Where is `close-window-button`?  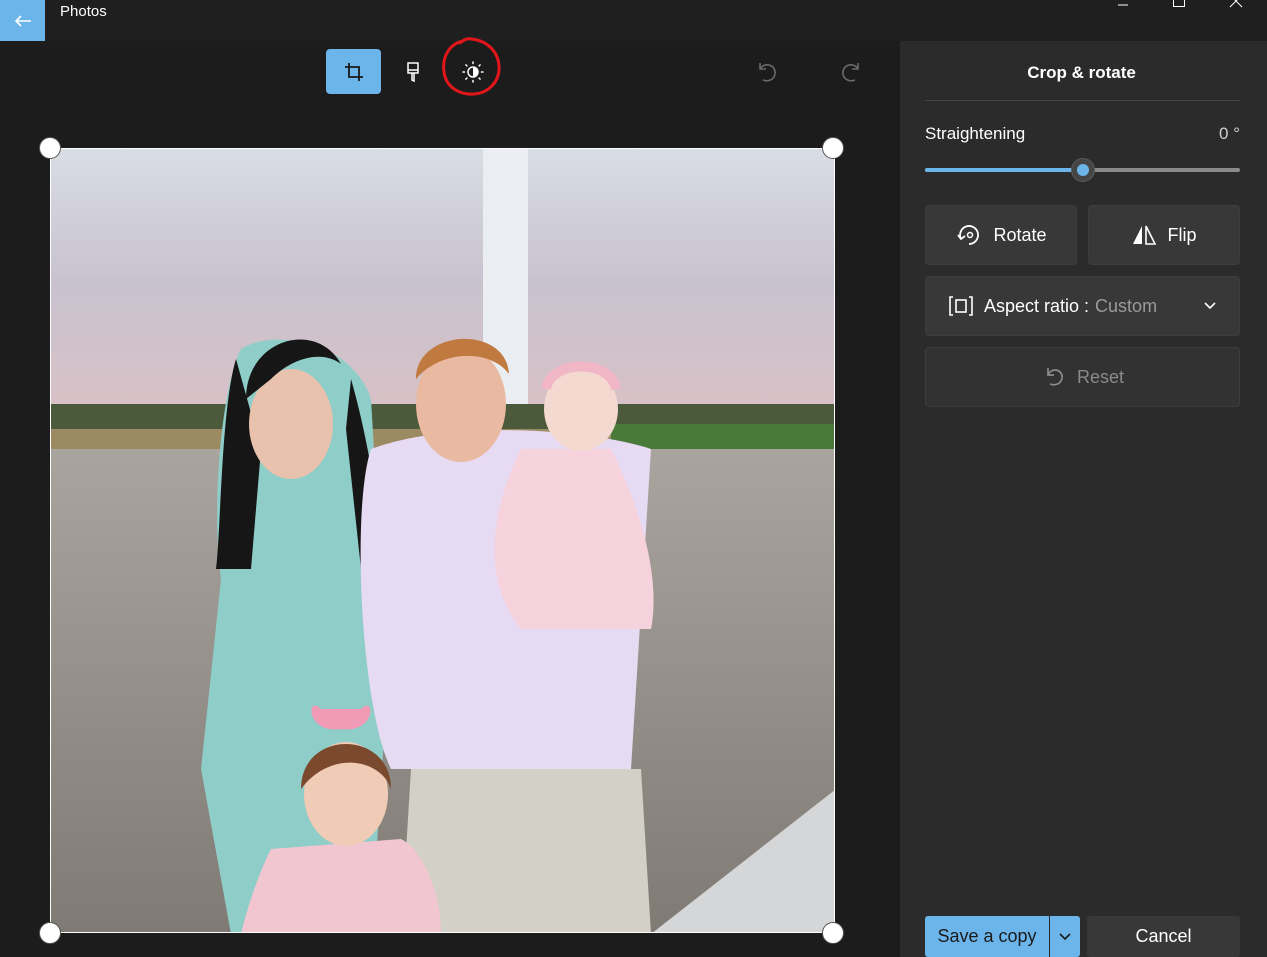 close-window-button is located at coordinates (1236, 6).